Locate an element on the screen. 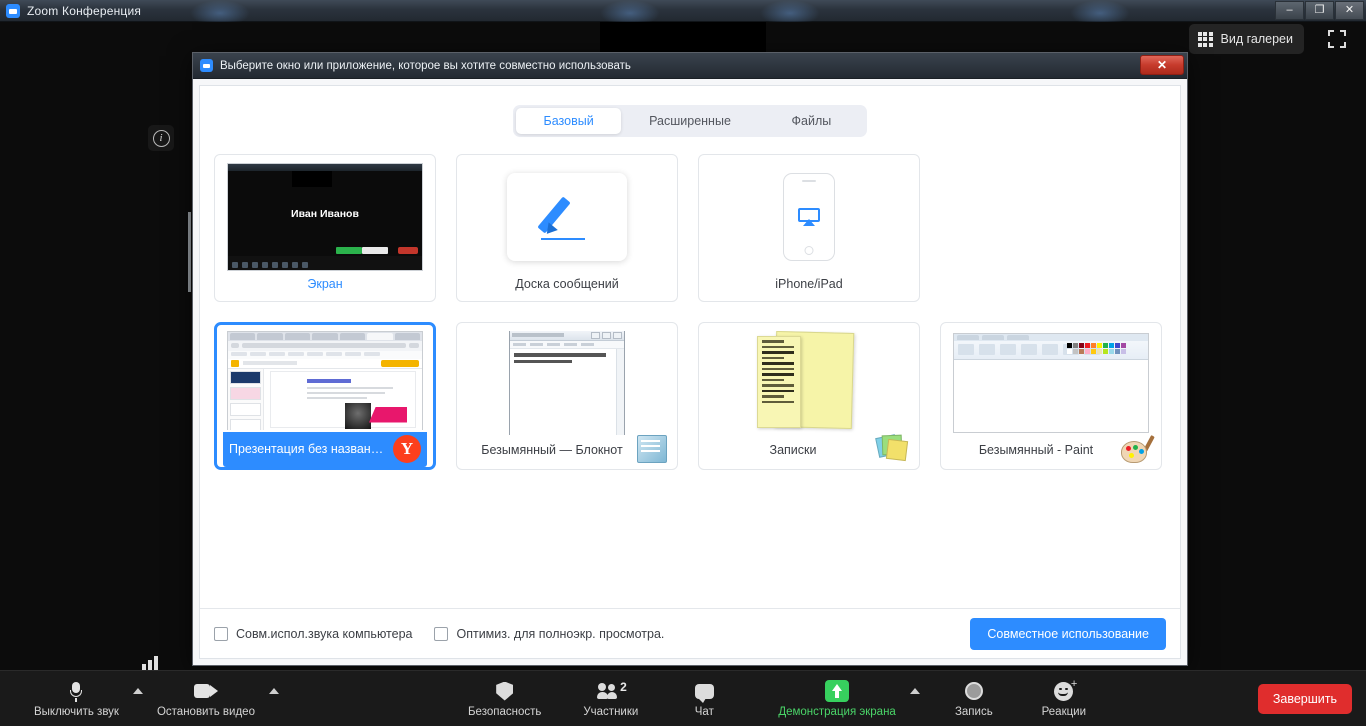  share-card-label-whiteboard: Доска сообщений is located at coordinates (567, 284).